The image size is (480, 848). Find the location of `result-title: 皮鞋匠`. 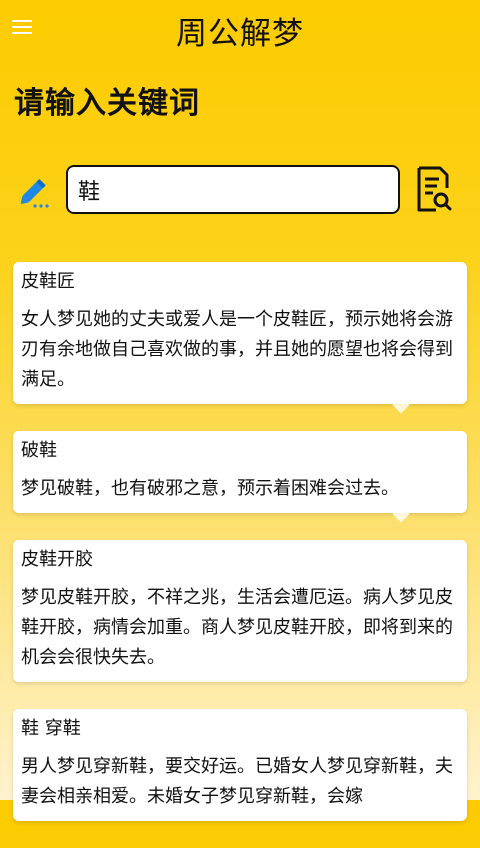

result-title: 皮鞋匠 is located at coordinates (48, 281).